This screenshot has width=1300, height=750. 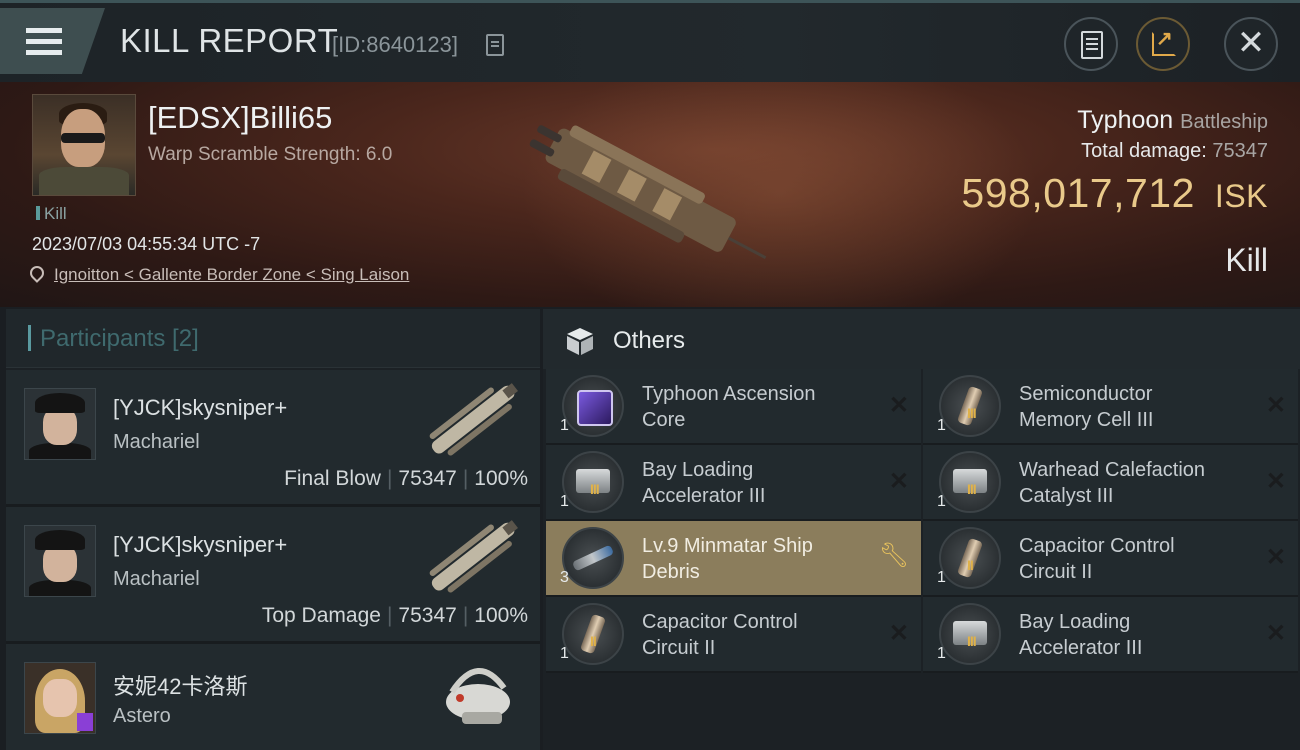 I want to click on isk-value: 598,017,712 ISK, so click(x=1114, y=193).